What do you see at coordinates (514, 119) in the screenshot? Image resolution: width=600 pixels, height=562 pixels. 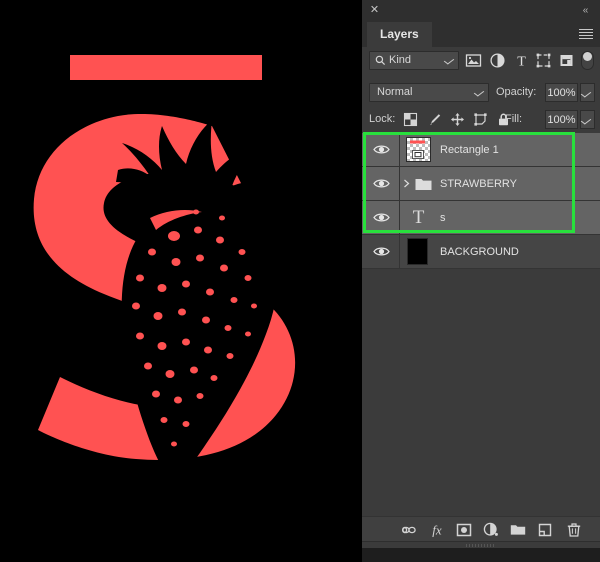 I see `fill-label: Fill:` at bounding box center [514, 119].